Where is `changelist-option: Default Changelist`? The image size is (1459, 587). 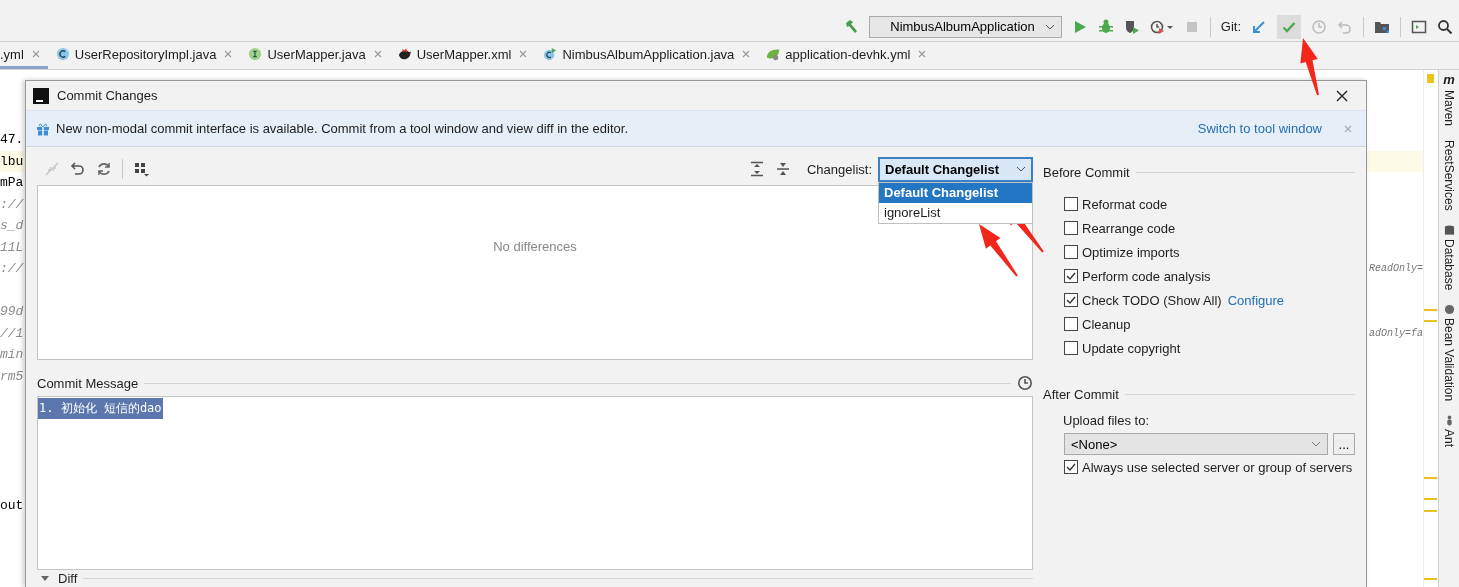 changelist-option: Default Changelist is located at coordinates (955, 192).